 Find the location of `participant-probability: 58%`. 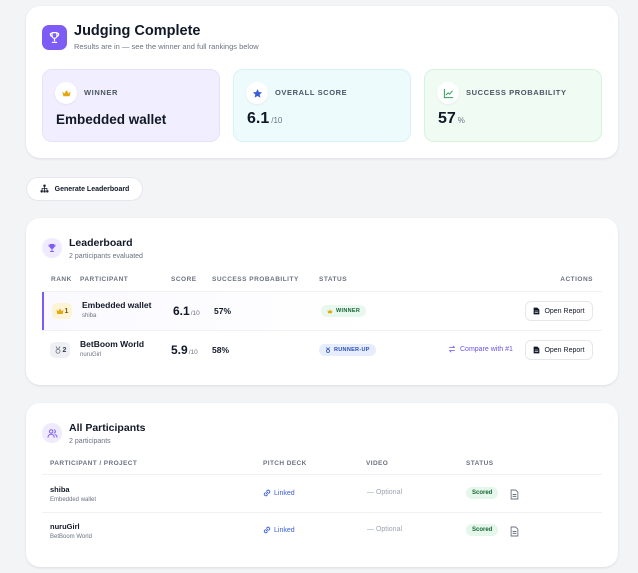

participant-probability: 58% is located at coordinates (221, 350).